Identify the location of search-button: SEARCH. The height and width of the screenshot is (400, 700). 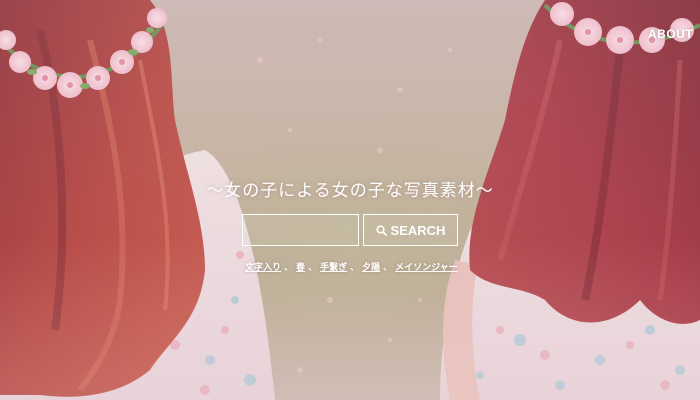
(410, 230).